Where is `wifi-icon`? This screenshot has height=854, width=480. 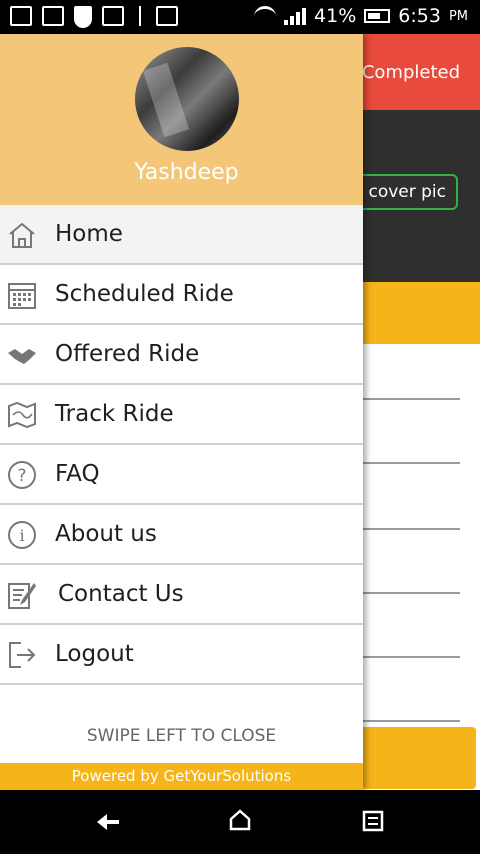 wifi-icon is located at coordinates (265, 16).